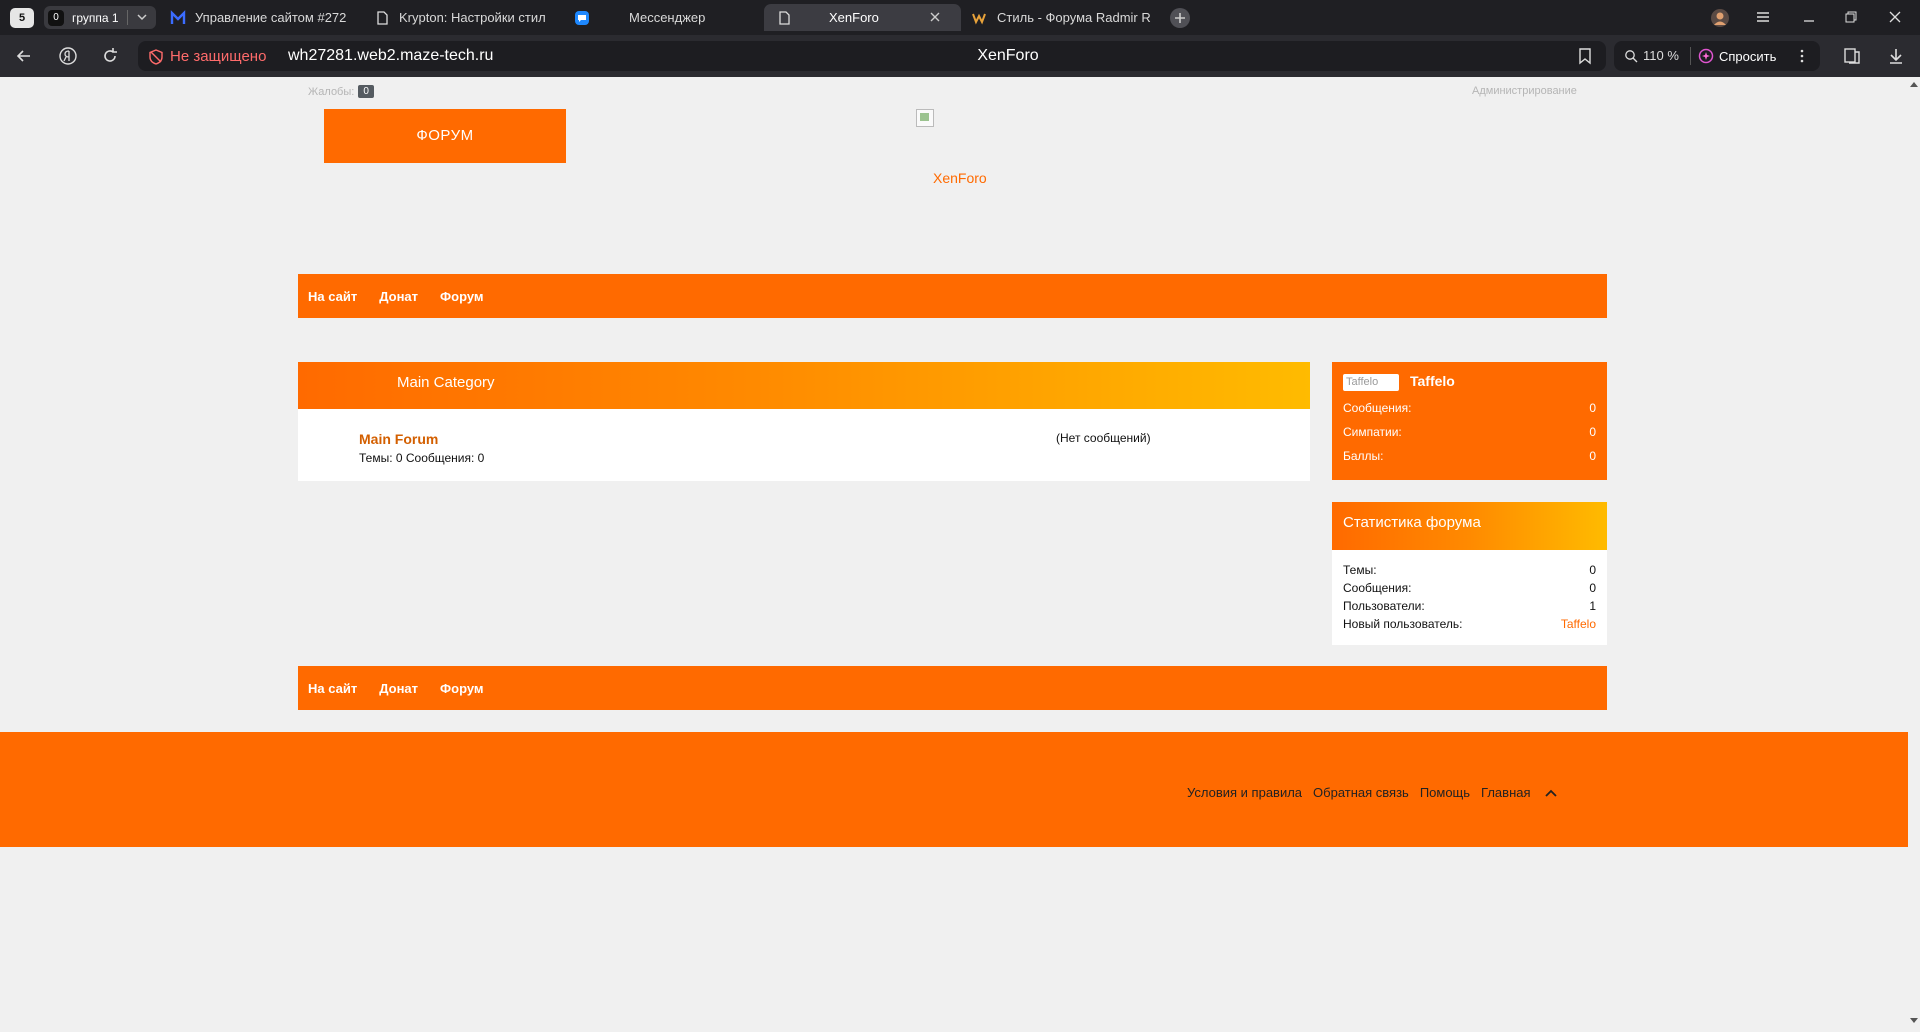  Describe the element at coordinates (472, 17) in the screenshot. I see `tab-label: Krypton: Настройки стил` at that location.